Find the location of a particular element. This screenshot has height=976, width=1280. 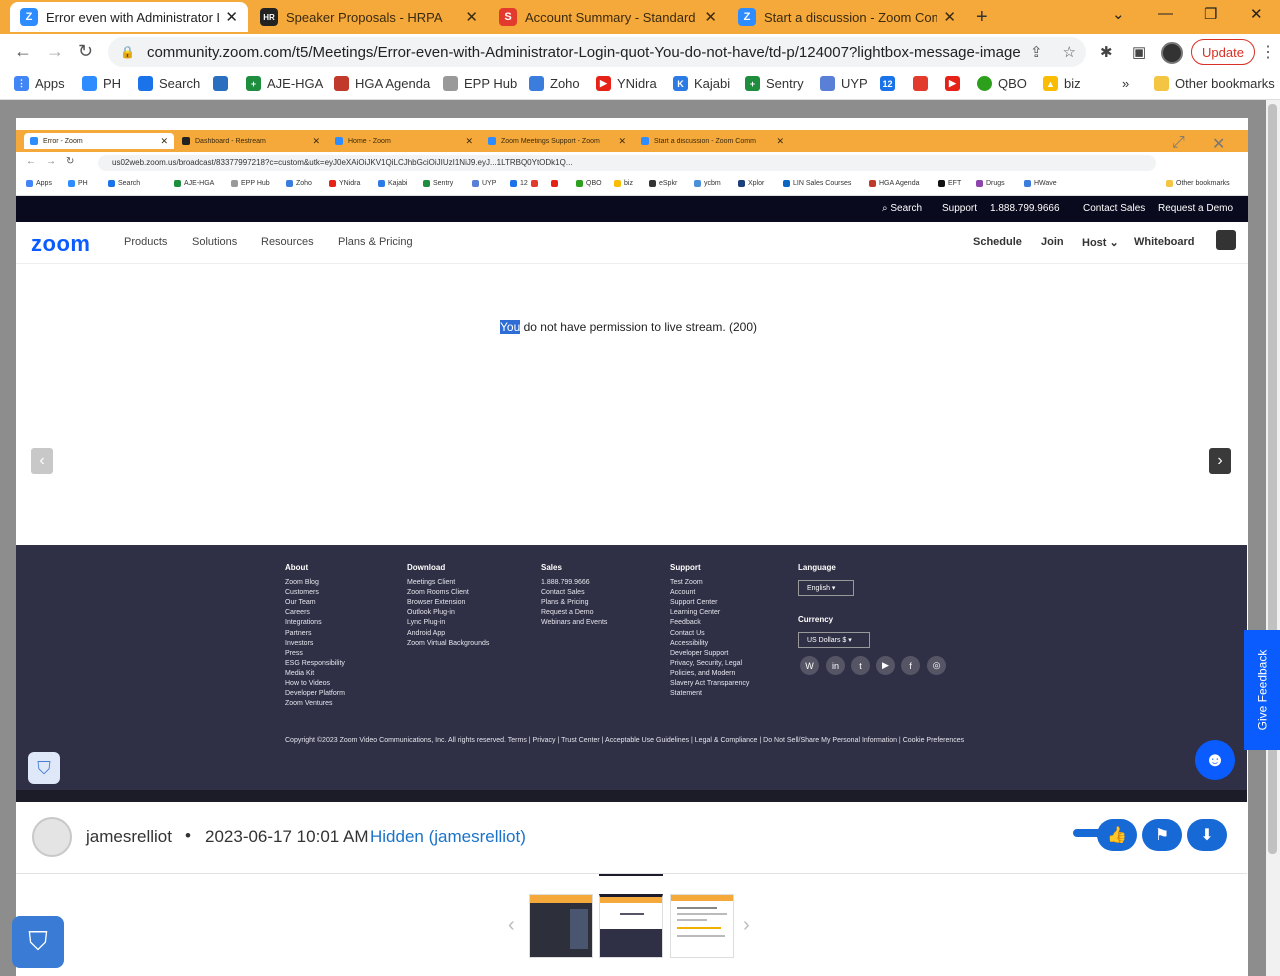

tab-error-zoom: Z Error even with Administrator Lo ✕ is located at coordinates (129, 17).